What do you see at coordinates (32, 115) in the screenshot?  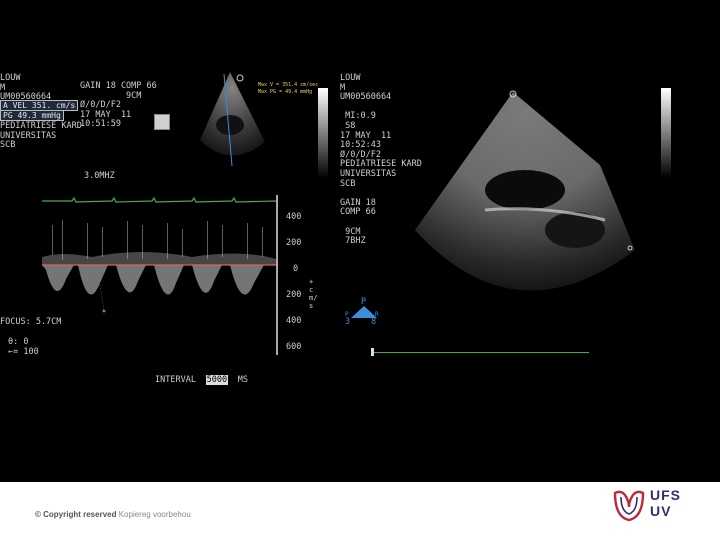 I see `gradient-measurement: PG 49.3 mmHg` at bounding box center [32, 115].